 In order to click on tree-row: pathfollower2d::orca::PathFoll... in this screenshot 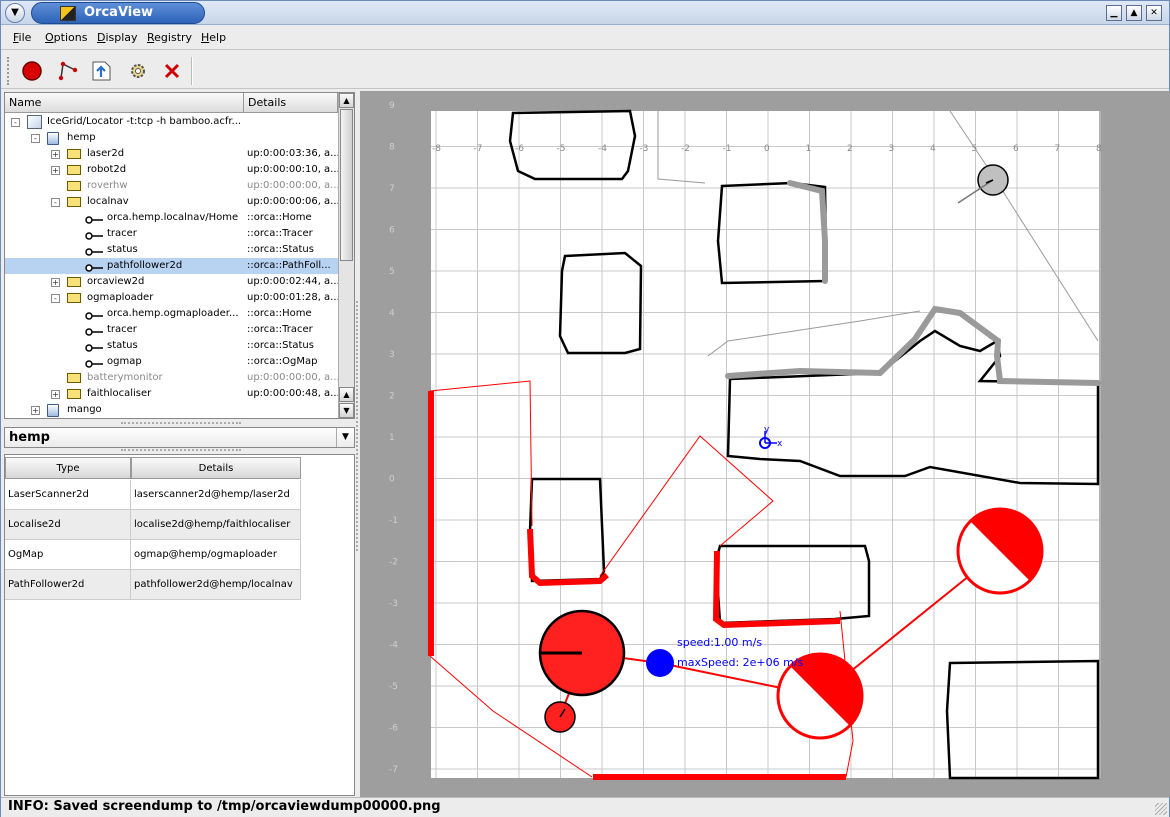, I will do `click(171, 266)`.